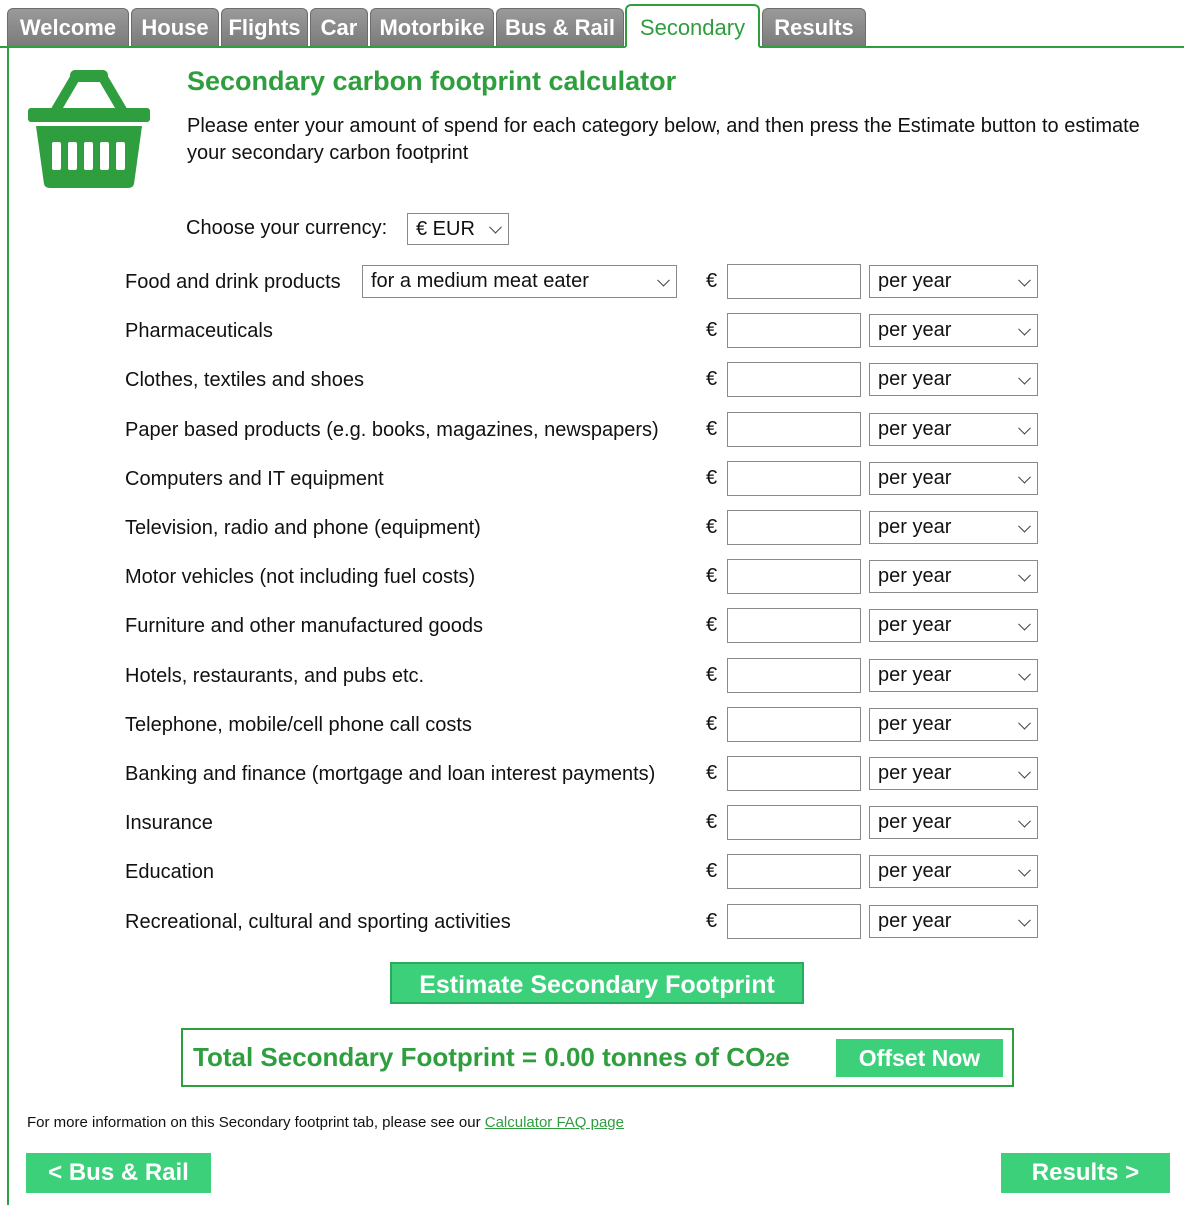 The height and width of the screenshot is (1205, 1184). Describe the element at coordinates (275, 676) in the screenshot. I see `spend-row-label: Hotels, restaurants, and pubs etc.` at that location.